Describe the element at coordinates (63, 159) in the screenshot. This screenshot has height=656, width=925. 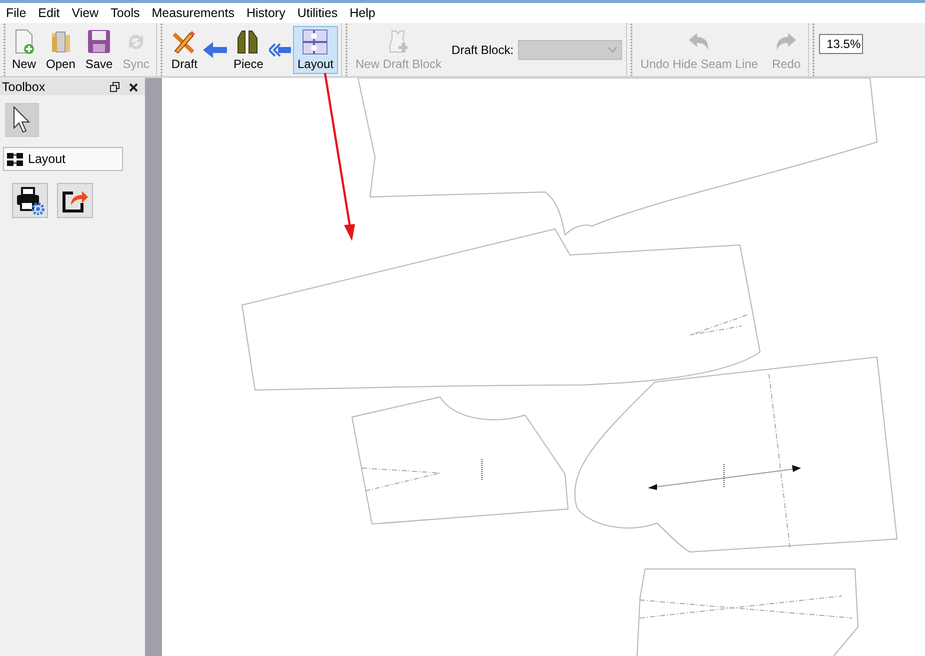
I see `layout-section-button: Layout` at that location.